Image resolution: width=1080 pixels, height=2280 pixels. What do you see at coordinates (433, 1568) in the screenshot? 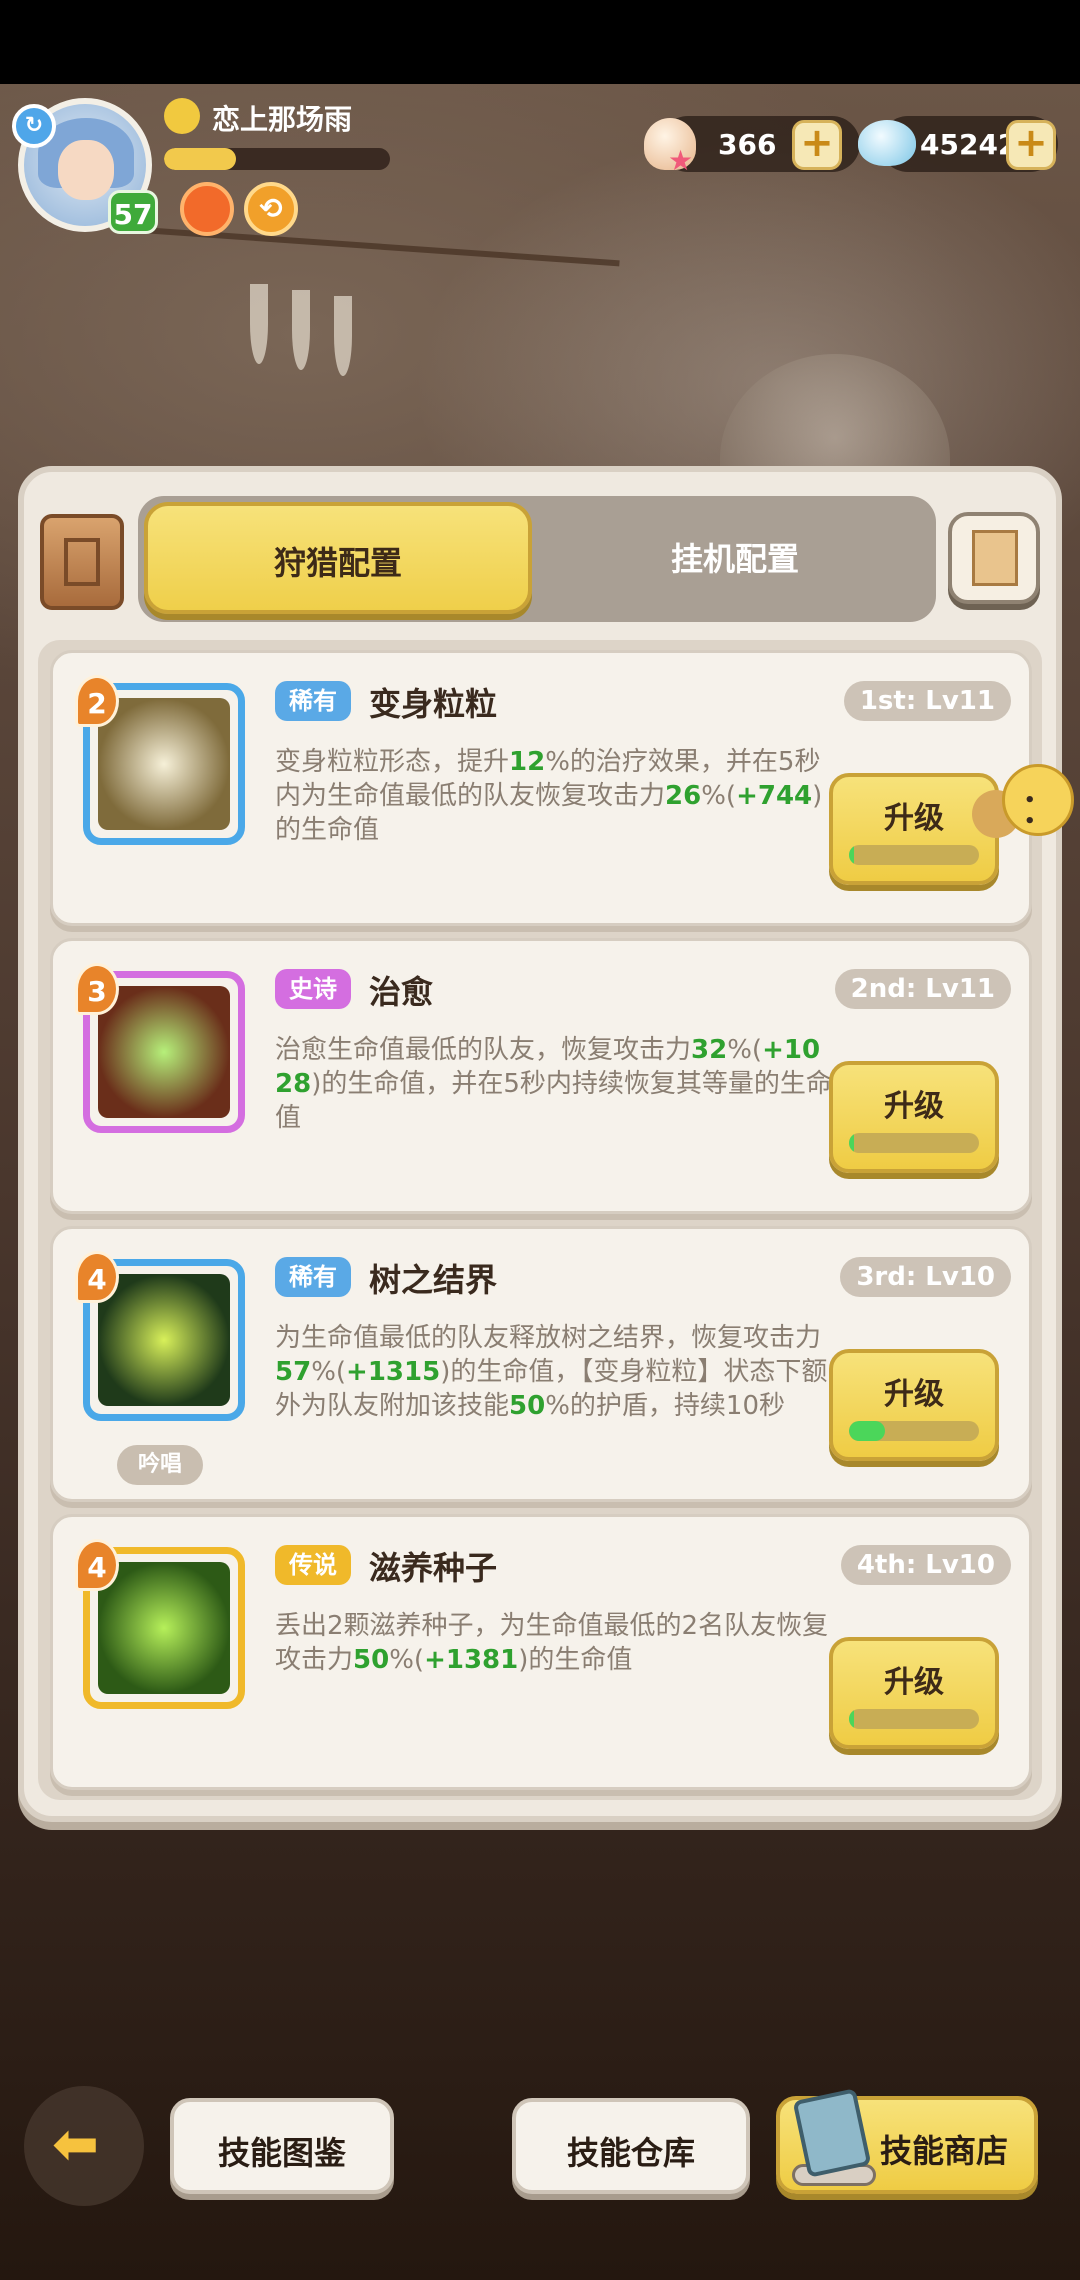
I see `skill-name: 滋养种子` at bounding box center [433, 1568].